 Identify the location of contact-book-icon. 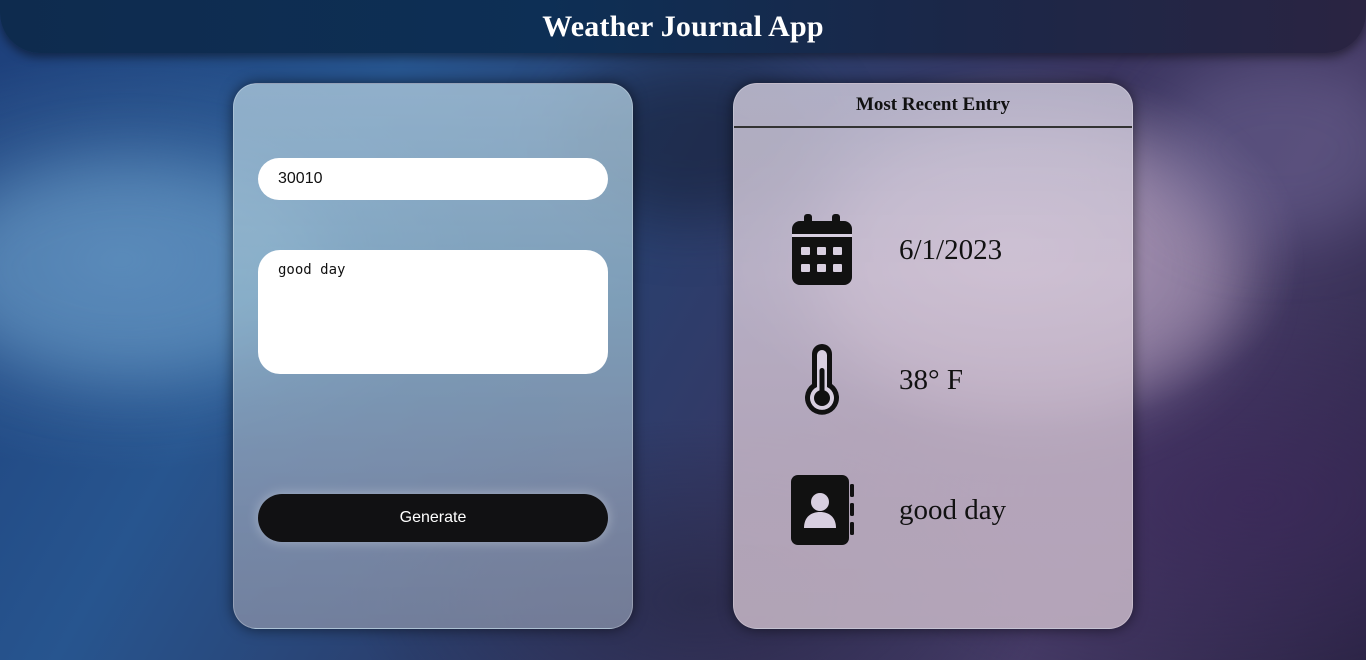
(822, 510).